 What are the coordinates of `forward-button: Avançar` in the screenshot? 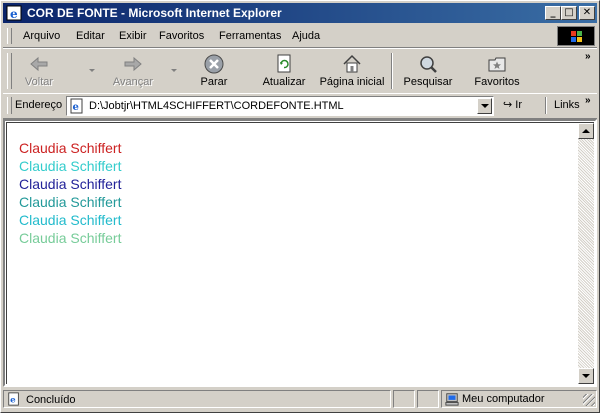 It's located at (133, 71).